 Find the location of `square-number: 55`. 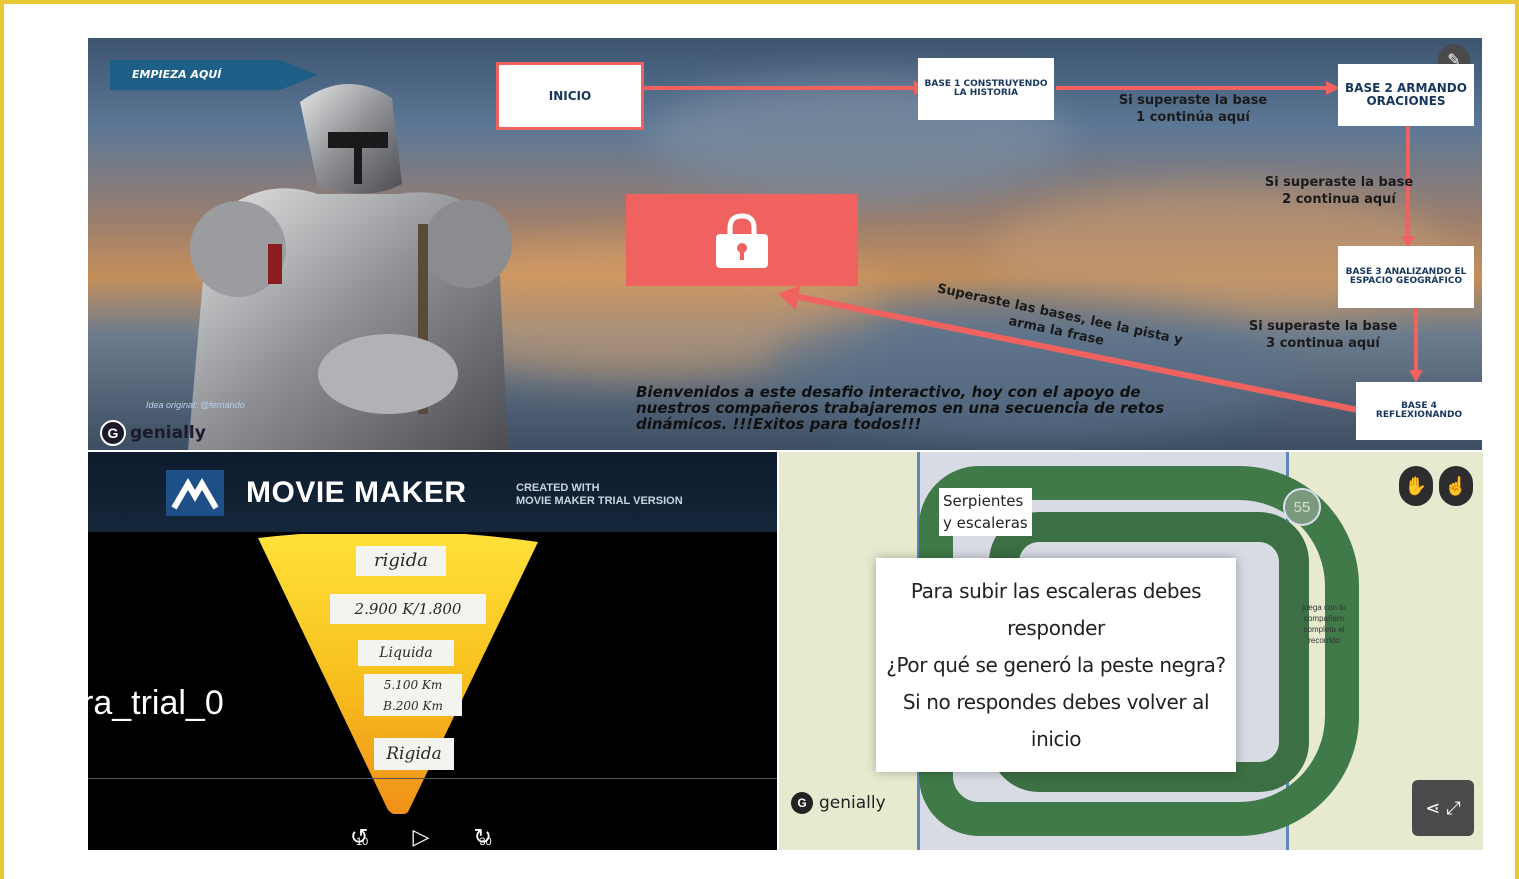

square-number: 55 is located at coordinates (1302, 507).